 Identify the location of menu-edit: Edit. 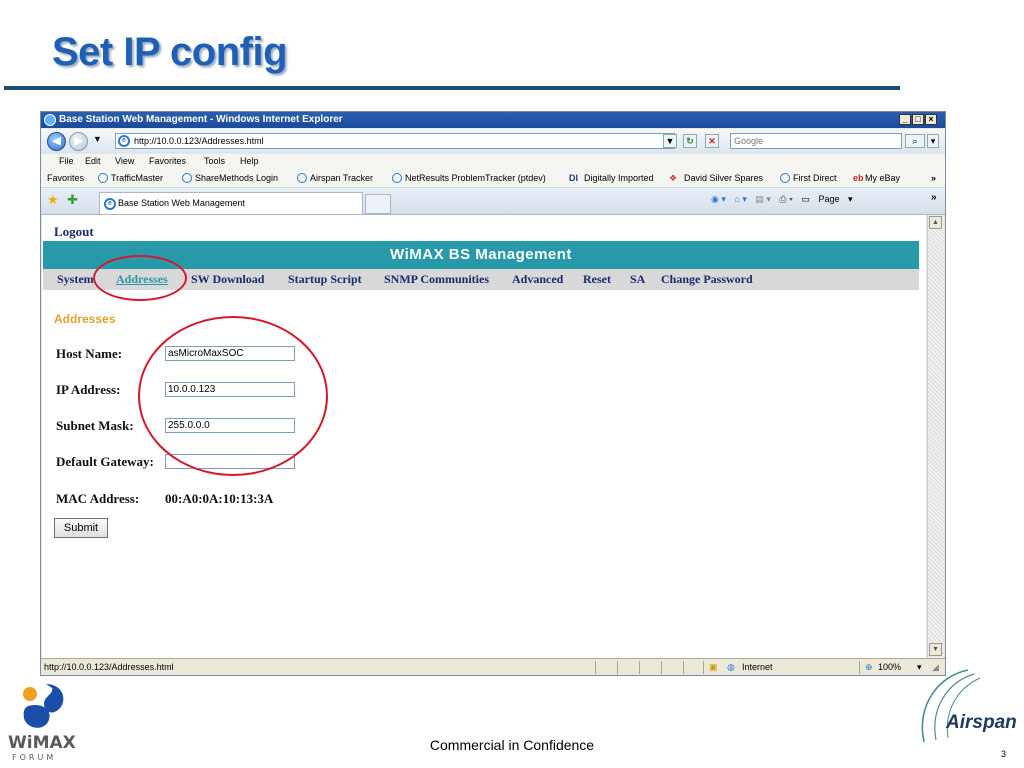
(93, 161).